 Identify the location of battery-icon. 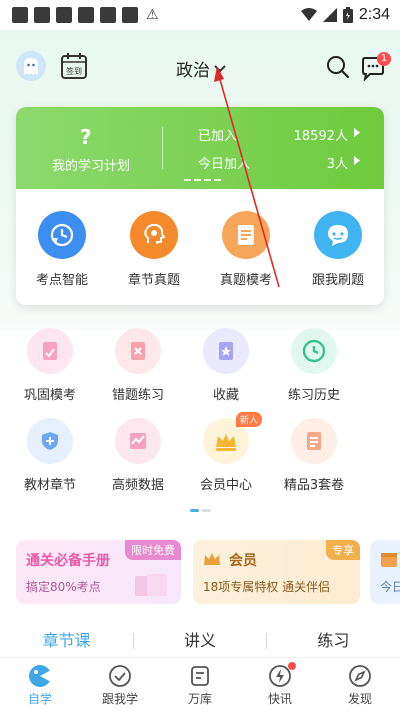
(347, 15).